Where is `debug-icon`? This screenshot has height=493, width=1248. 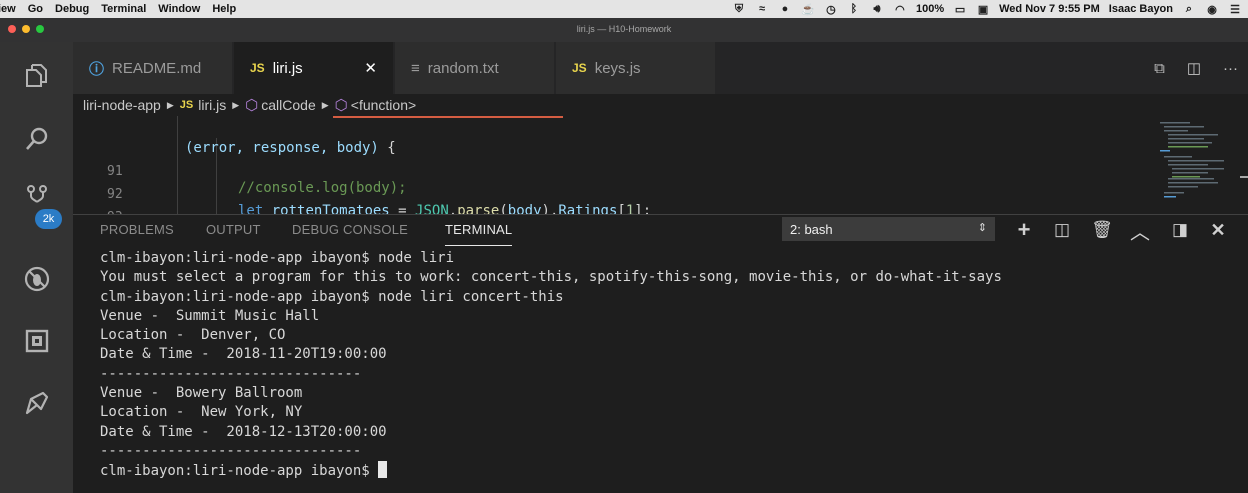
debug-icon is located at coordinates (36, 279).